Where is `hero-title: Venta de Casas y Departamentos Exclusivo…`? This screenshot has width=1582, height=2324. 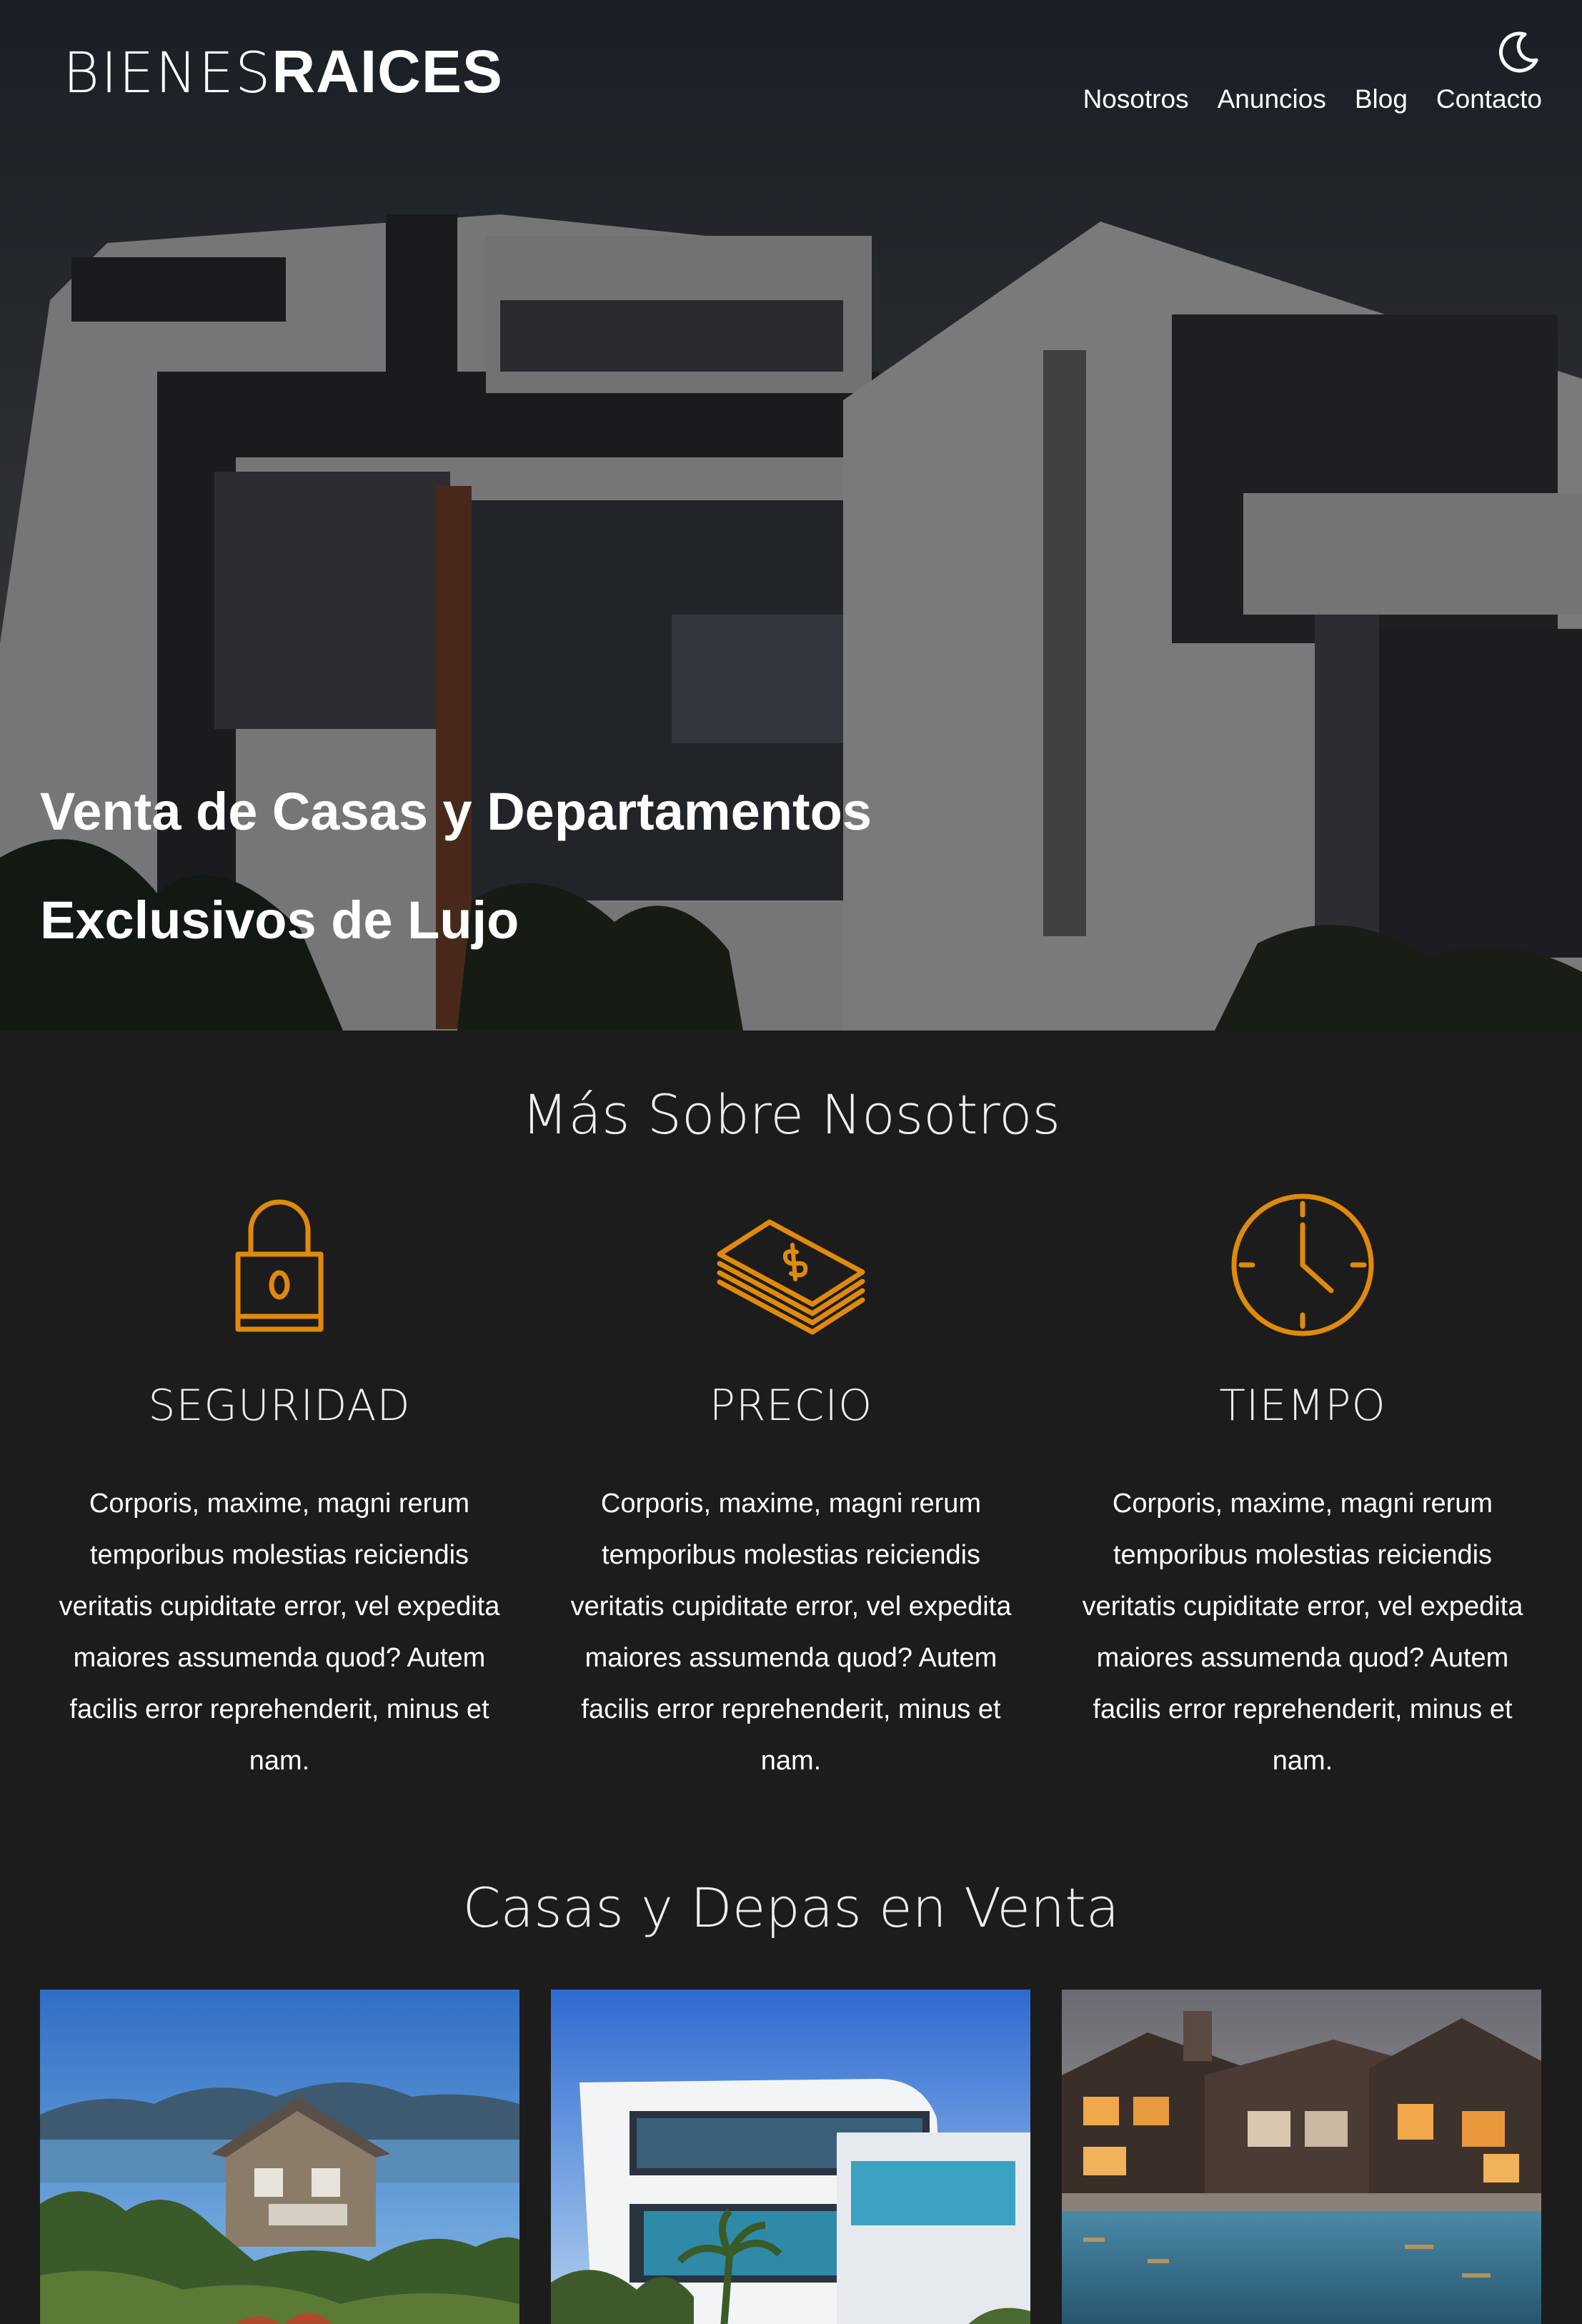 hero-title: Venta de Casas y Departamentos Exclusivo… is located at coordinates (456, 866).